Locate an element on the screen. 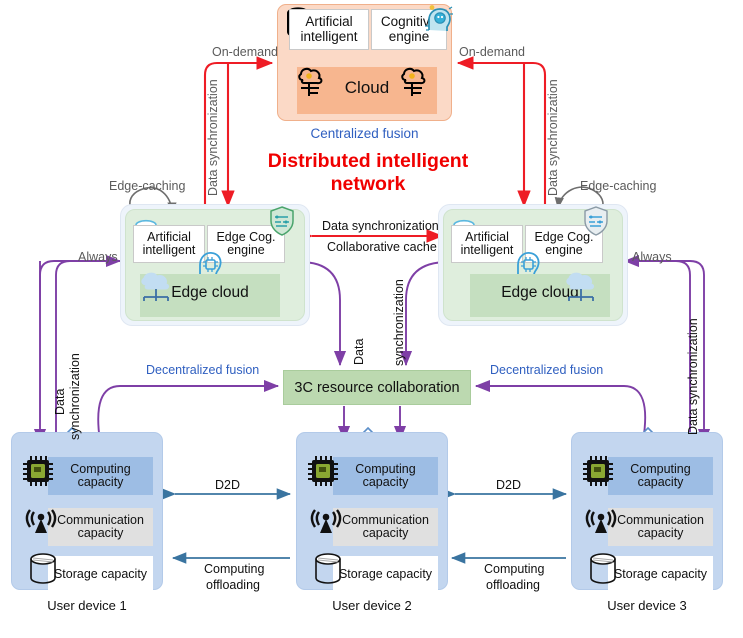  d1-compute-line2: capacity is located at coordinates (100, 482).